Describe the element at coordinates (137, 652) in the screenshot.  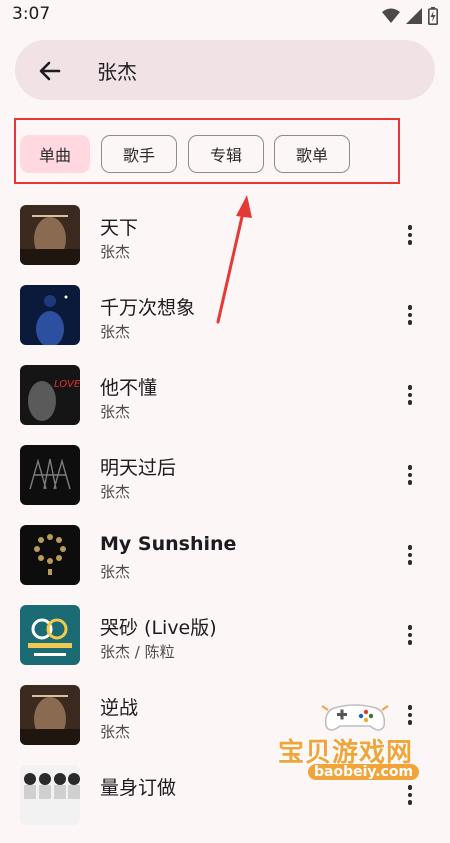
I see `song-artist: 张杰 / 陈粒` at that location.